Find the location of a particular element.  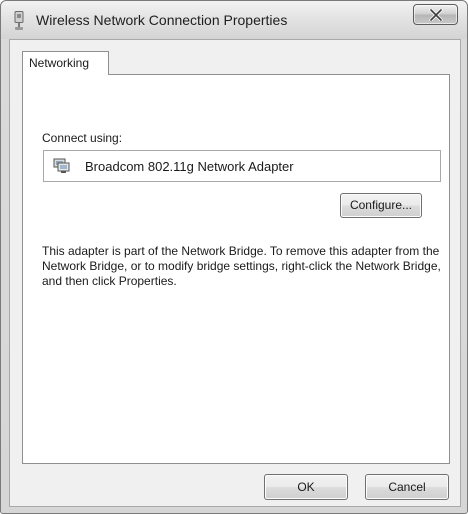

adapter-field: Broadcom 802.11g Network Adapter is located at coordinates (242, 166).